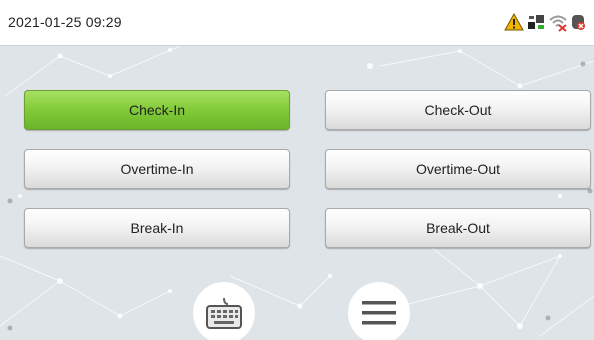 This screenshot has height=340, width=594. I want to click on break-out-button: Break-Out, so click(458, 228).